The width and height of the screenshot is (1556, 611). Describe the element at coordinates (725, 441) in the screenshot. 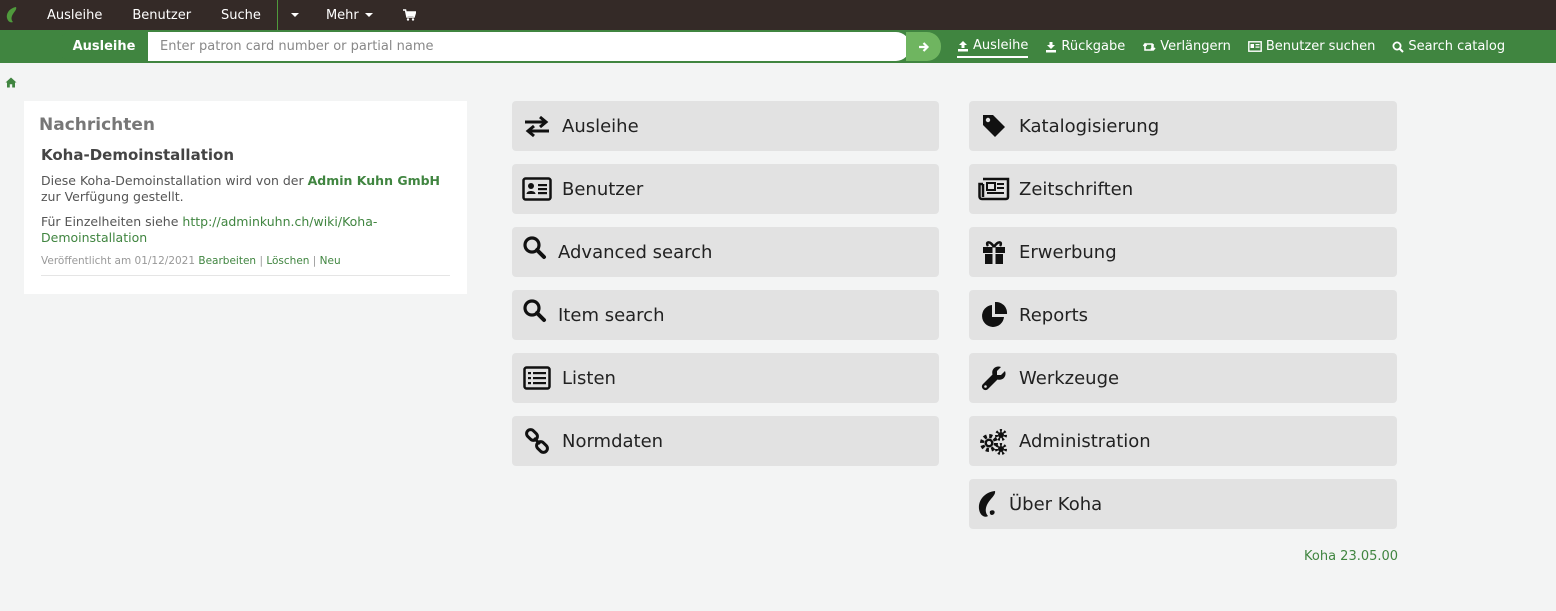

I see `module-normdaten: Normdaten` at that location.